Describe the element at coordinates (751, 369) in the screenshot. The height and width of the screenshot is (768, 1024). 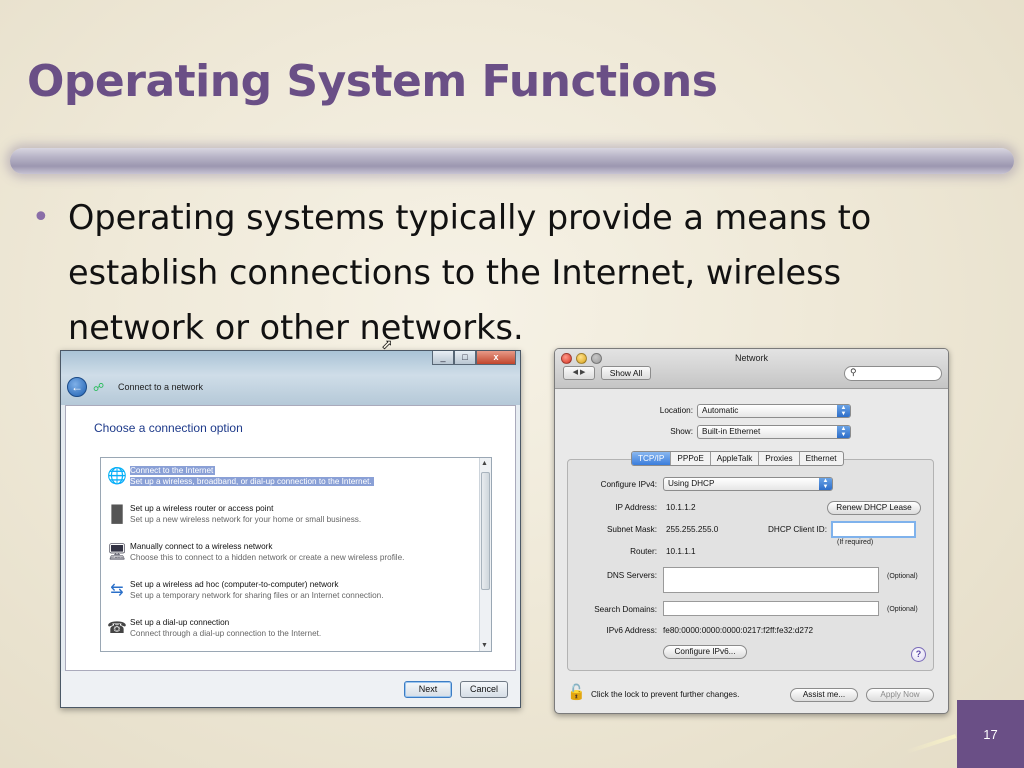
I see `mac-titlebar: Network ◀ ▶ Show All ⚲` at that location.